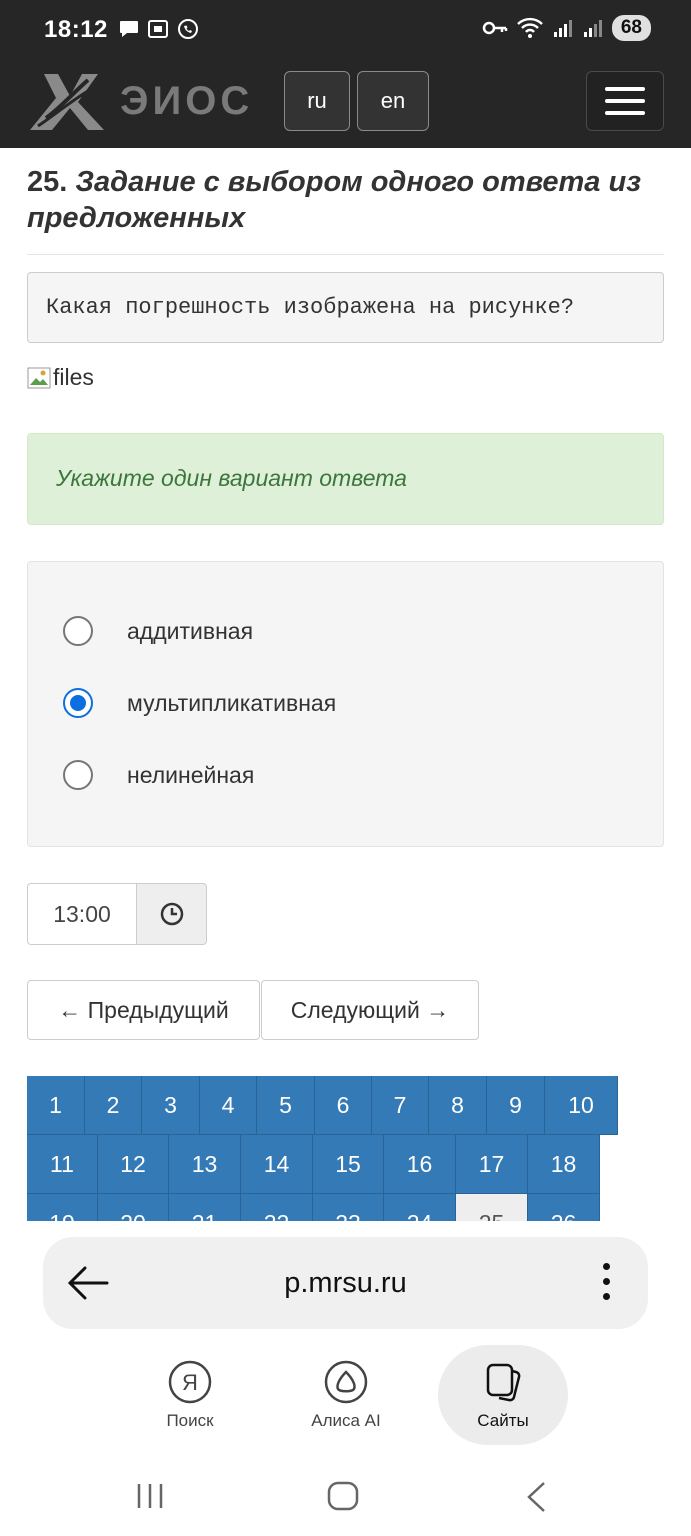  Describe the element at coordinates (343, 1498) in the screenshot. I see `home-icon` at that location.